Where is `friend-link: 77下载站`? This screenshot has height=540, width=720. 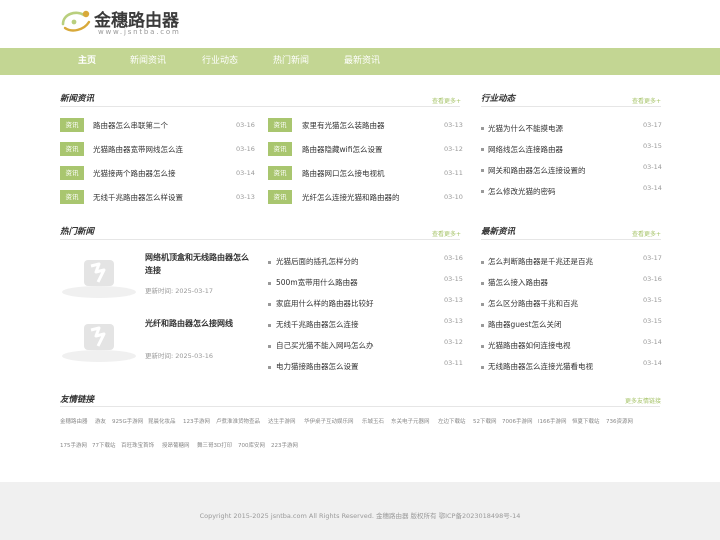 friend-link: 77下载站 is located at coordinates (104, 445).